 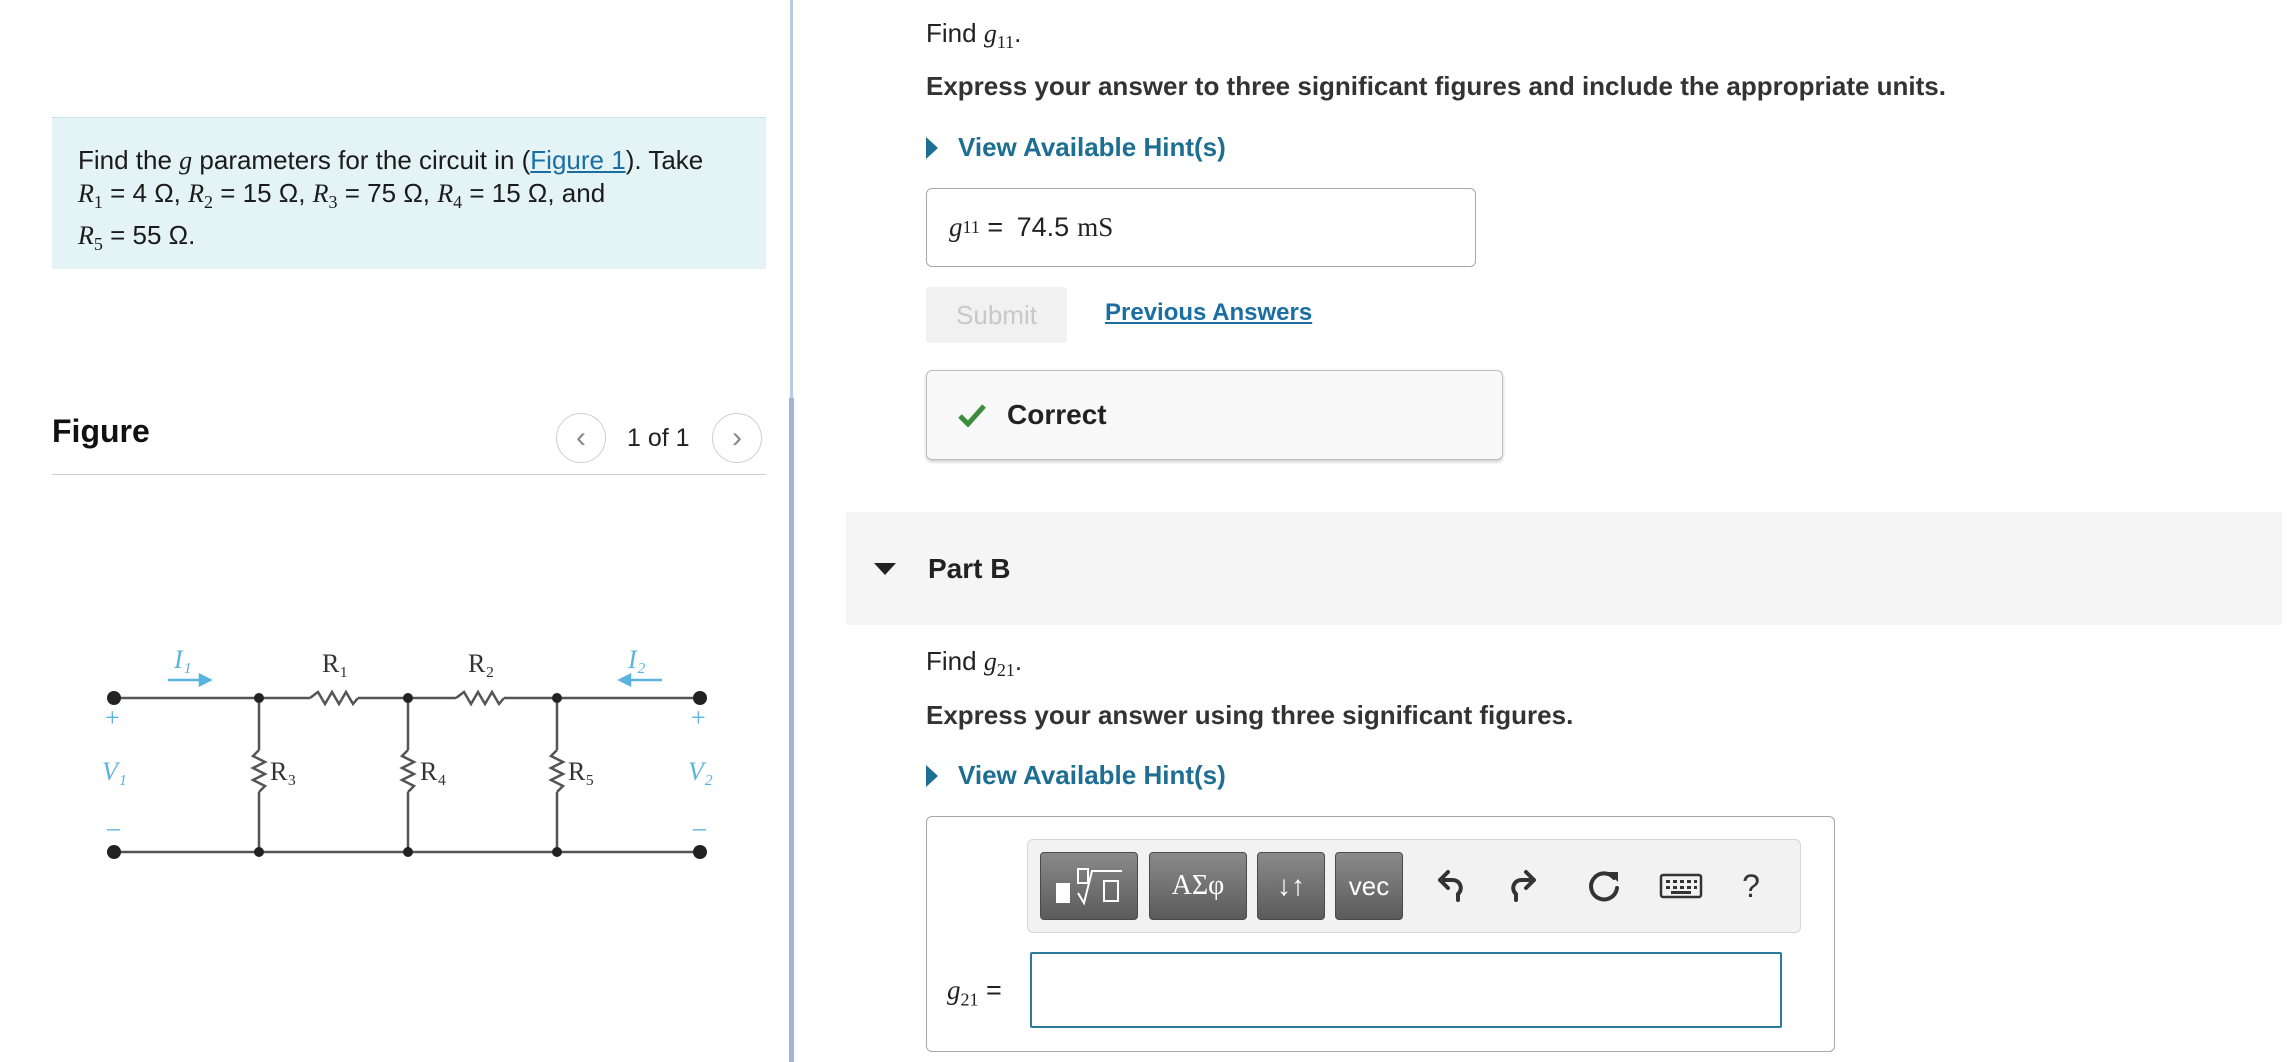 I want to click on part-a-find-prefix: Find, so click(x=955, y=33).